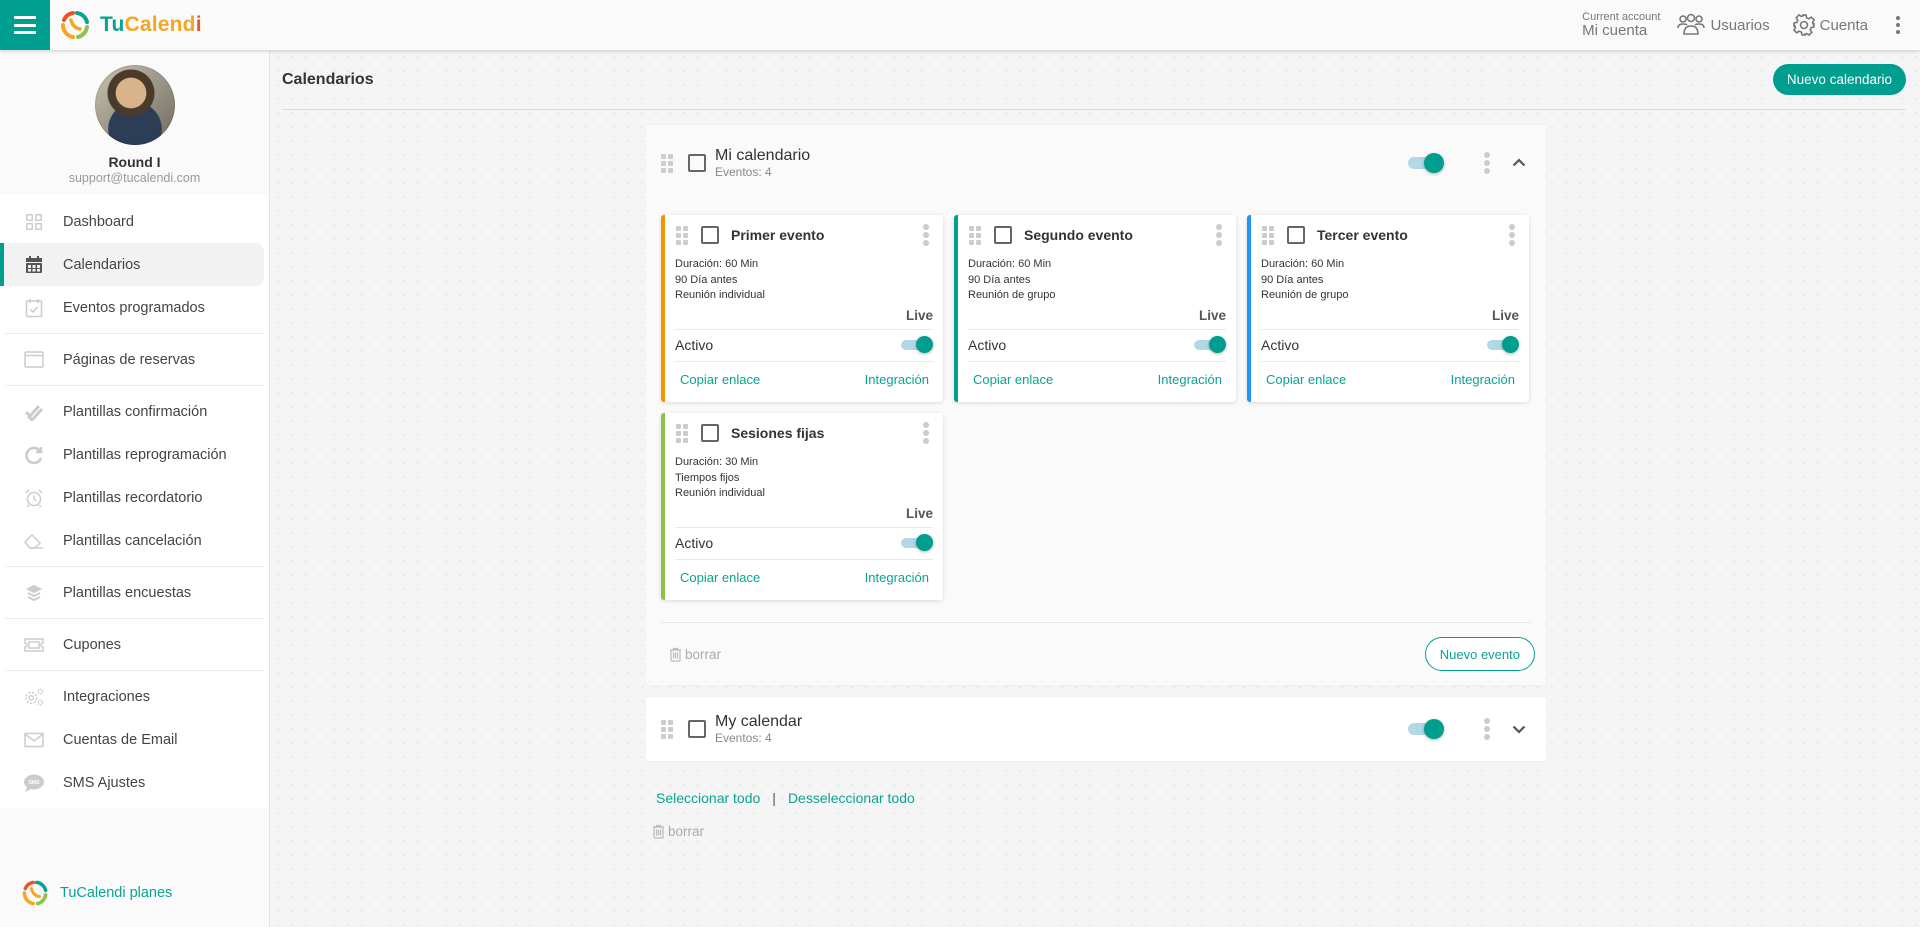 The height and width of the screenshot is (927, 1920). I want to click on event-type: Reunión de grupo, so click(1012, 295).